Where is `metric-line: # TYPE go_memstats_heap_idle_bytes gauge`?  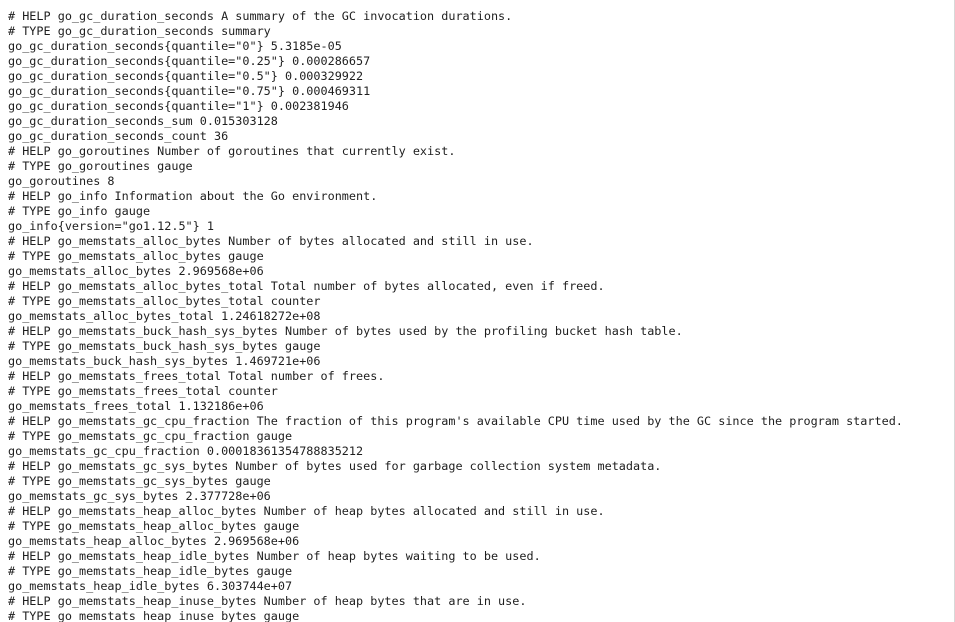 metric-line: # TYPE go_memstats_heap_idle_bytes gauge is located at coordinates (150, 571).